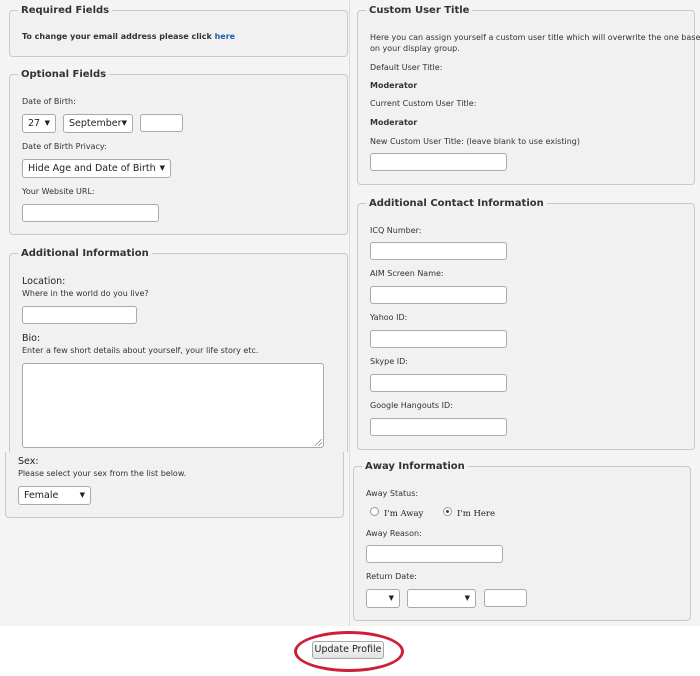 The width and height of the screenshot is (700, 676). I want to click on icq-input, so click(438, 251).